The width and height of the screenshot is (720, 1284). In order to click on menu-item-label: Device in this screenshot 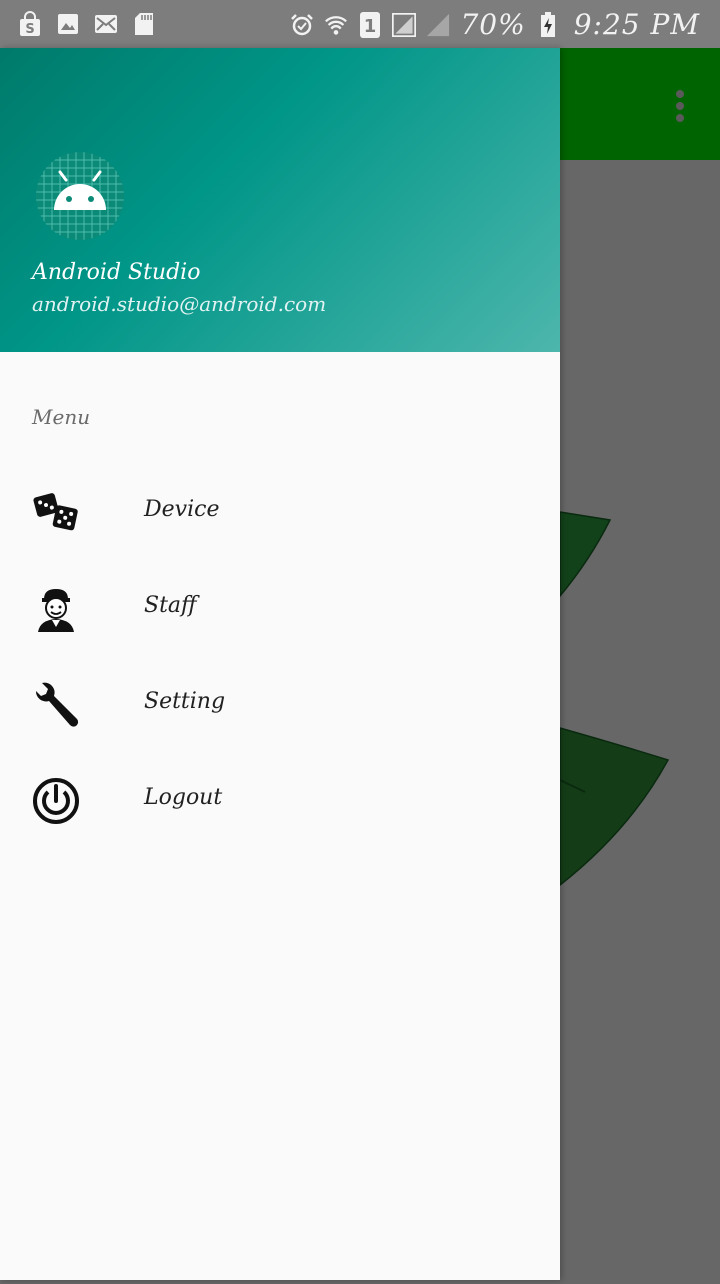, I will do `click(182, 509)`.